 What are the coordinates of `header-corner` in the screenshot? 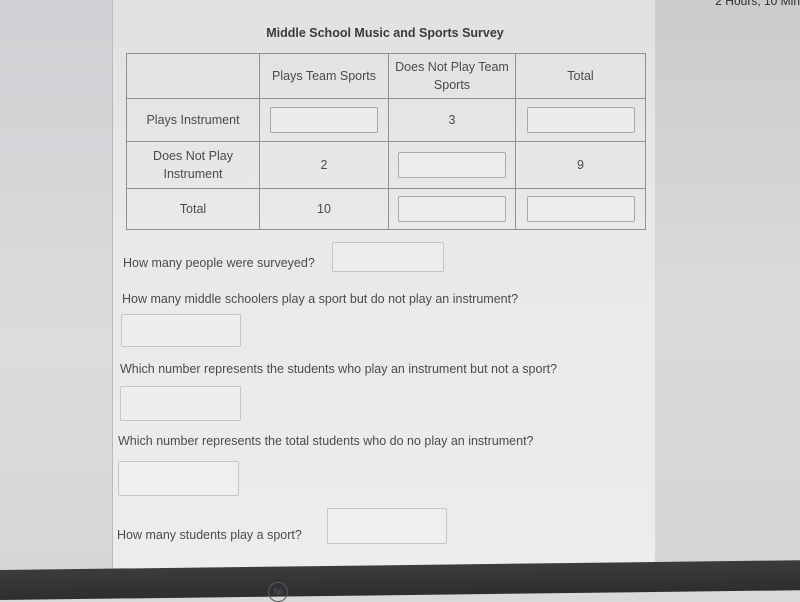 It's located at (193, 76).